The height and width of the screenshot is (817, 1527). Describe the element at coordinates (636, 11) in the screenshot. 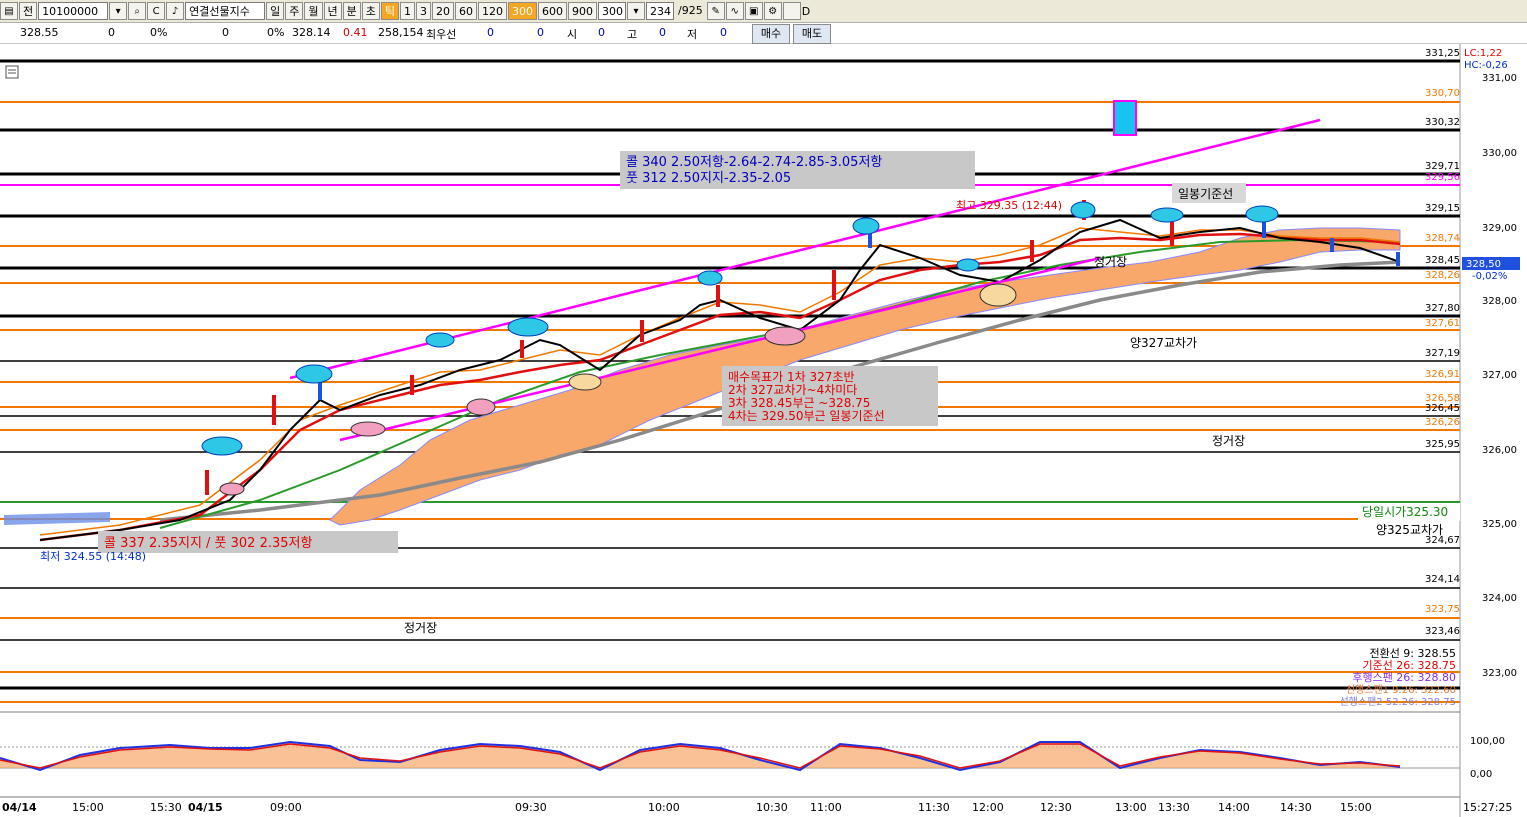

I see `unit-dropdown-icon: ▾` at that location.